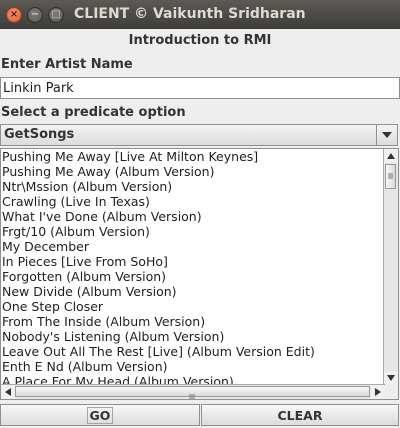 The image size is (400, 428). Describe the element at coordinates (192, 306) in the screenshot. I see `list-item: One Step Closer` at that location.